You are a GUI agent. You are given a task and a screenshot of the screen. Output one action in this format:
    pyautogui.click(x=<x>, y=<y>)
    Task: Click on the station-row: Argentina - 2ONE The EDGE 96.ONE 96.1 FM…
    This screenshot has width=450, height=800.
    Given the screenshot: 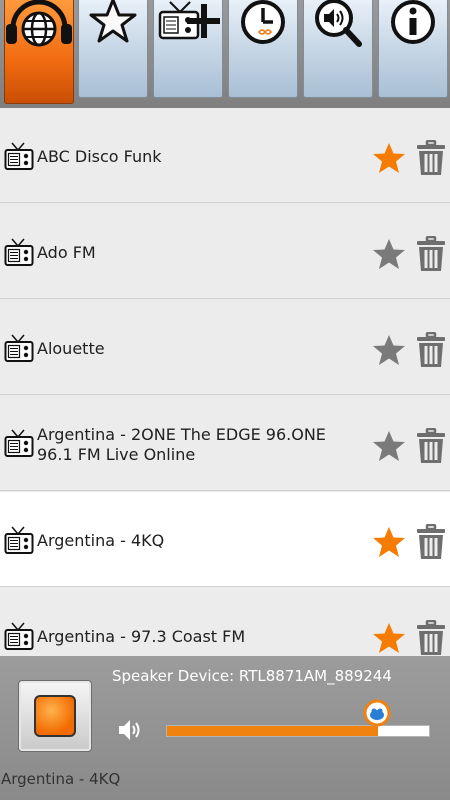 What is the action you would take?
    pyautogui.click(x=225, y=443)
    